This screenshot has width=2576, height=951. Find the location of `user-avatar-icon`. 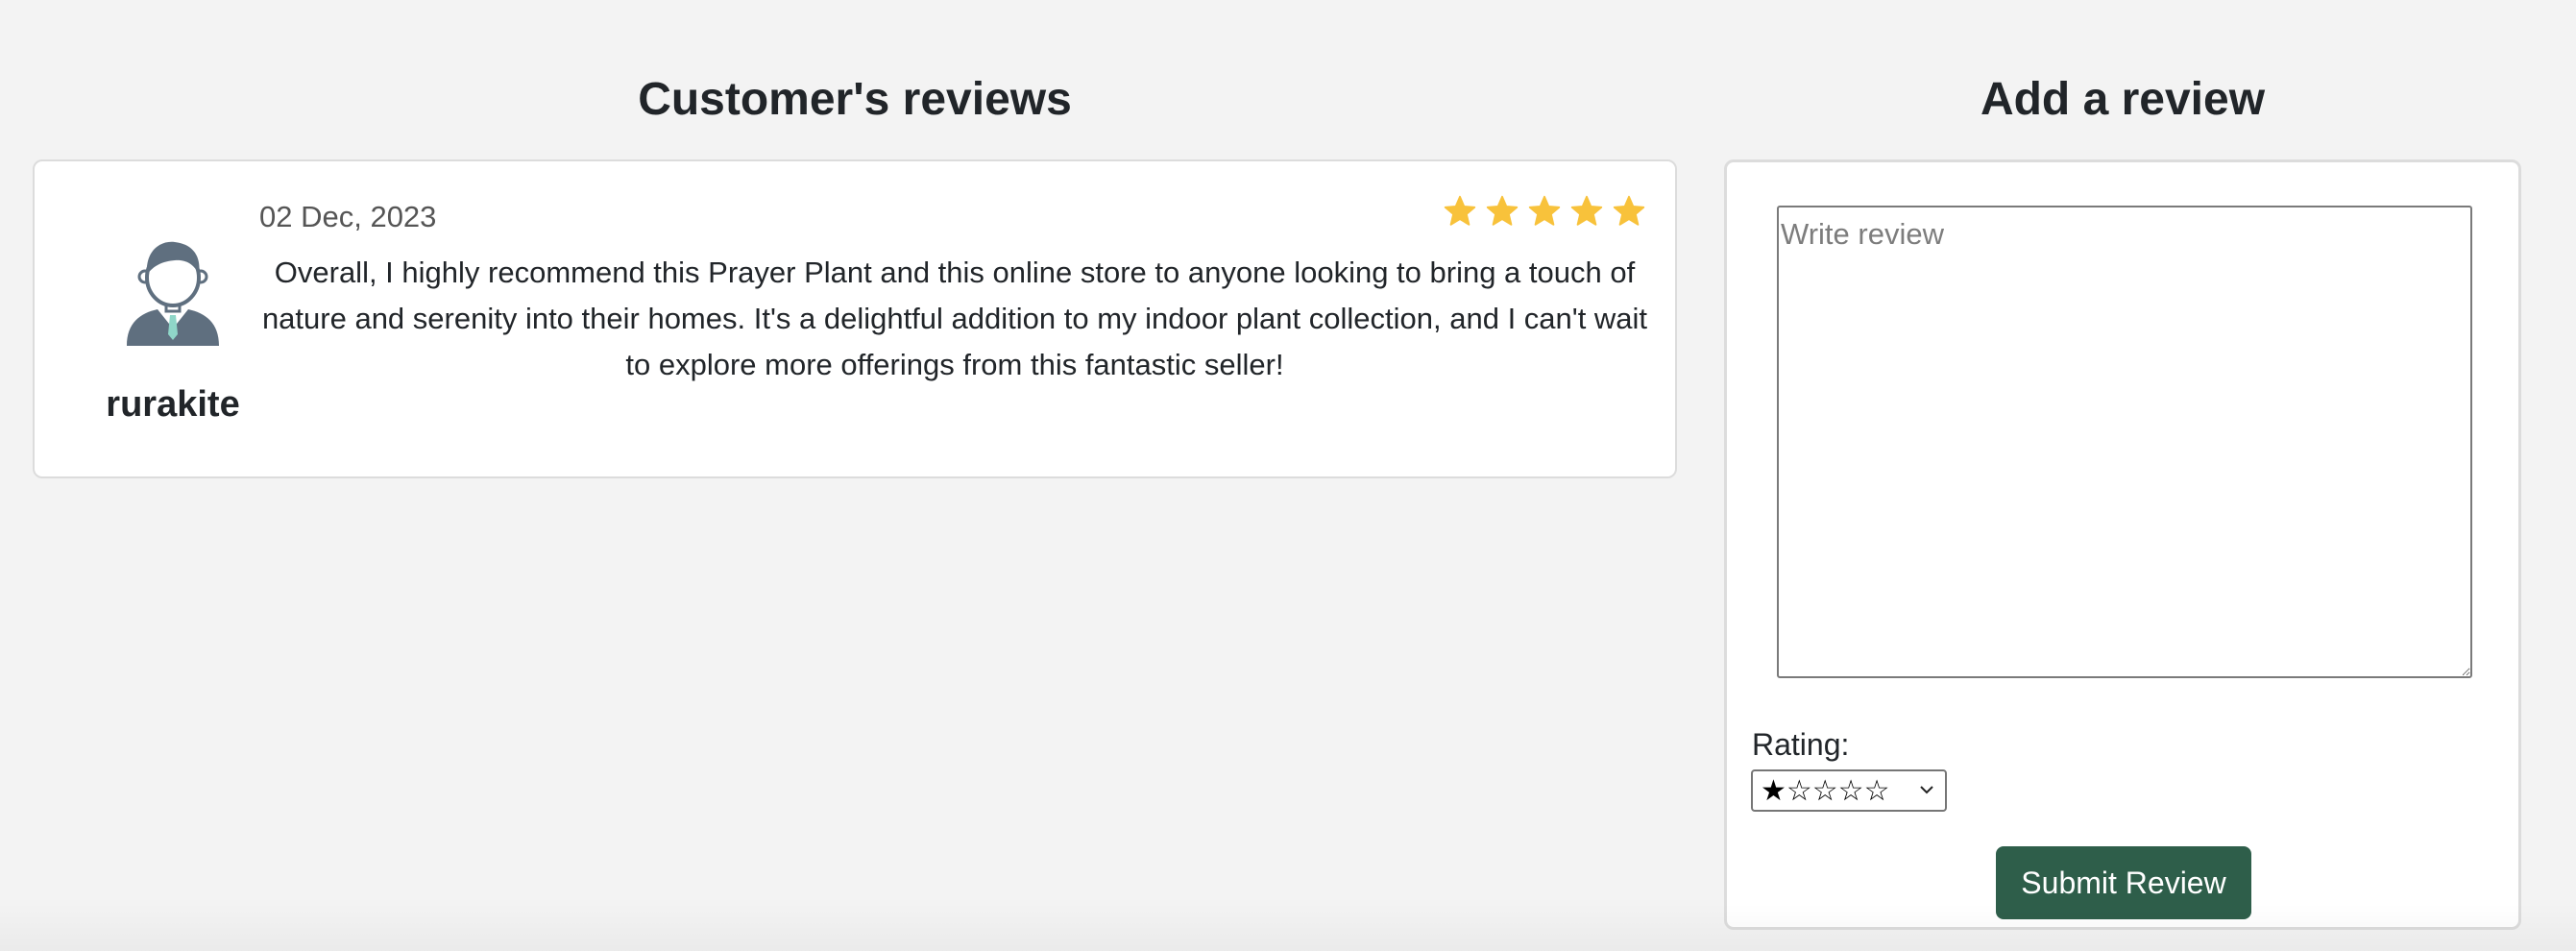

user-avatar-icon is located at coordinates (173, 293).